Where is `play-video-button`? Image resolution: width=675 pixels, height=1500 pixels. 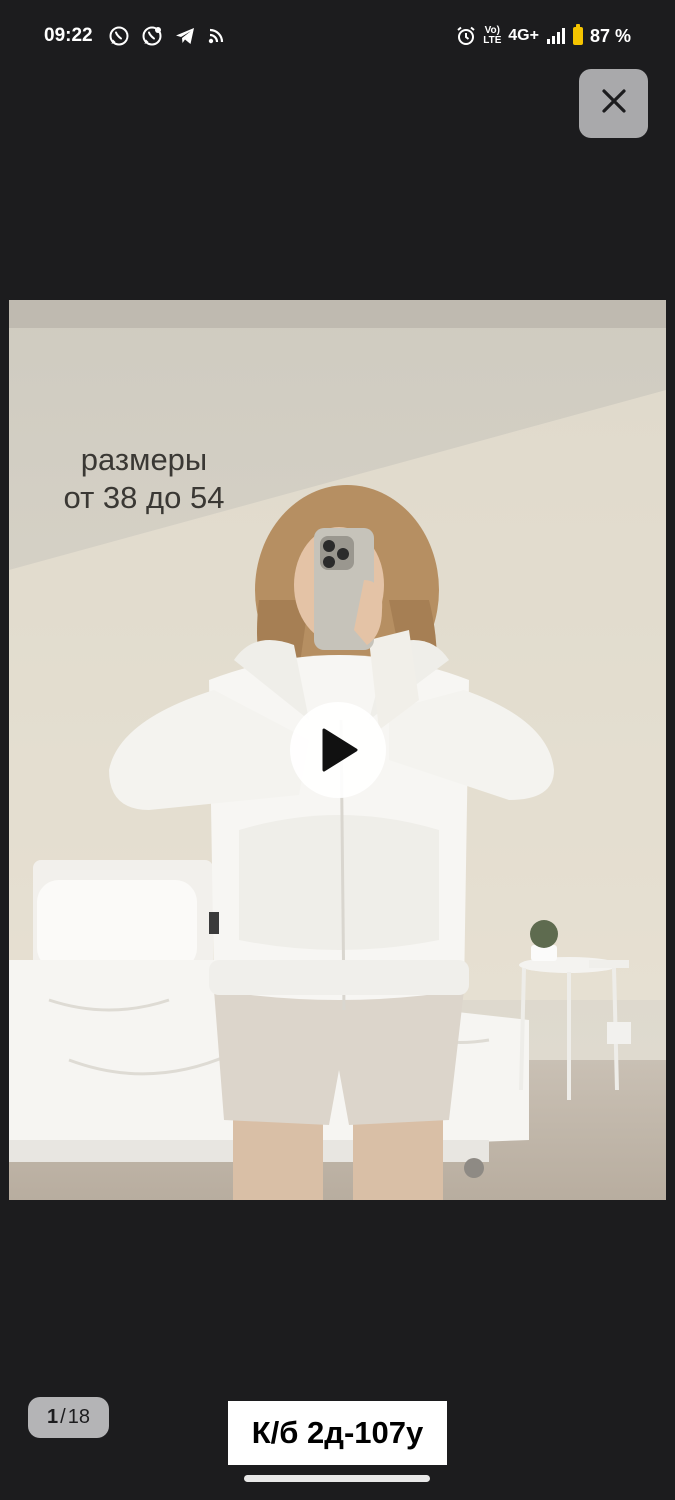
play-video-button is located at coordinates (338, 750).